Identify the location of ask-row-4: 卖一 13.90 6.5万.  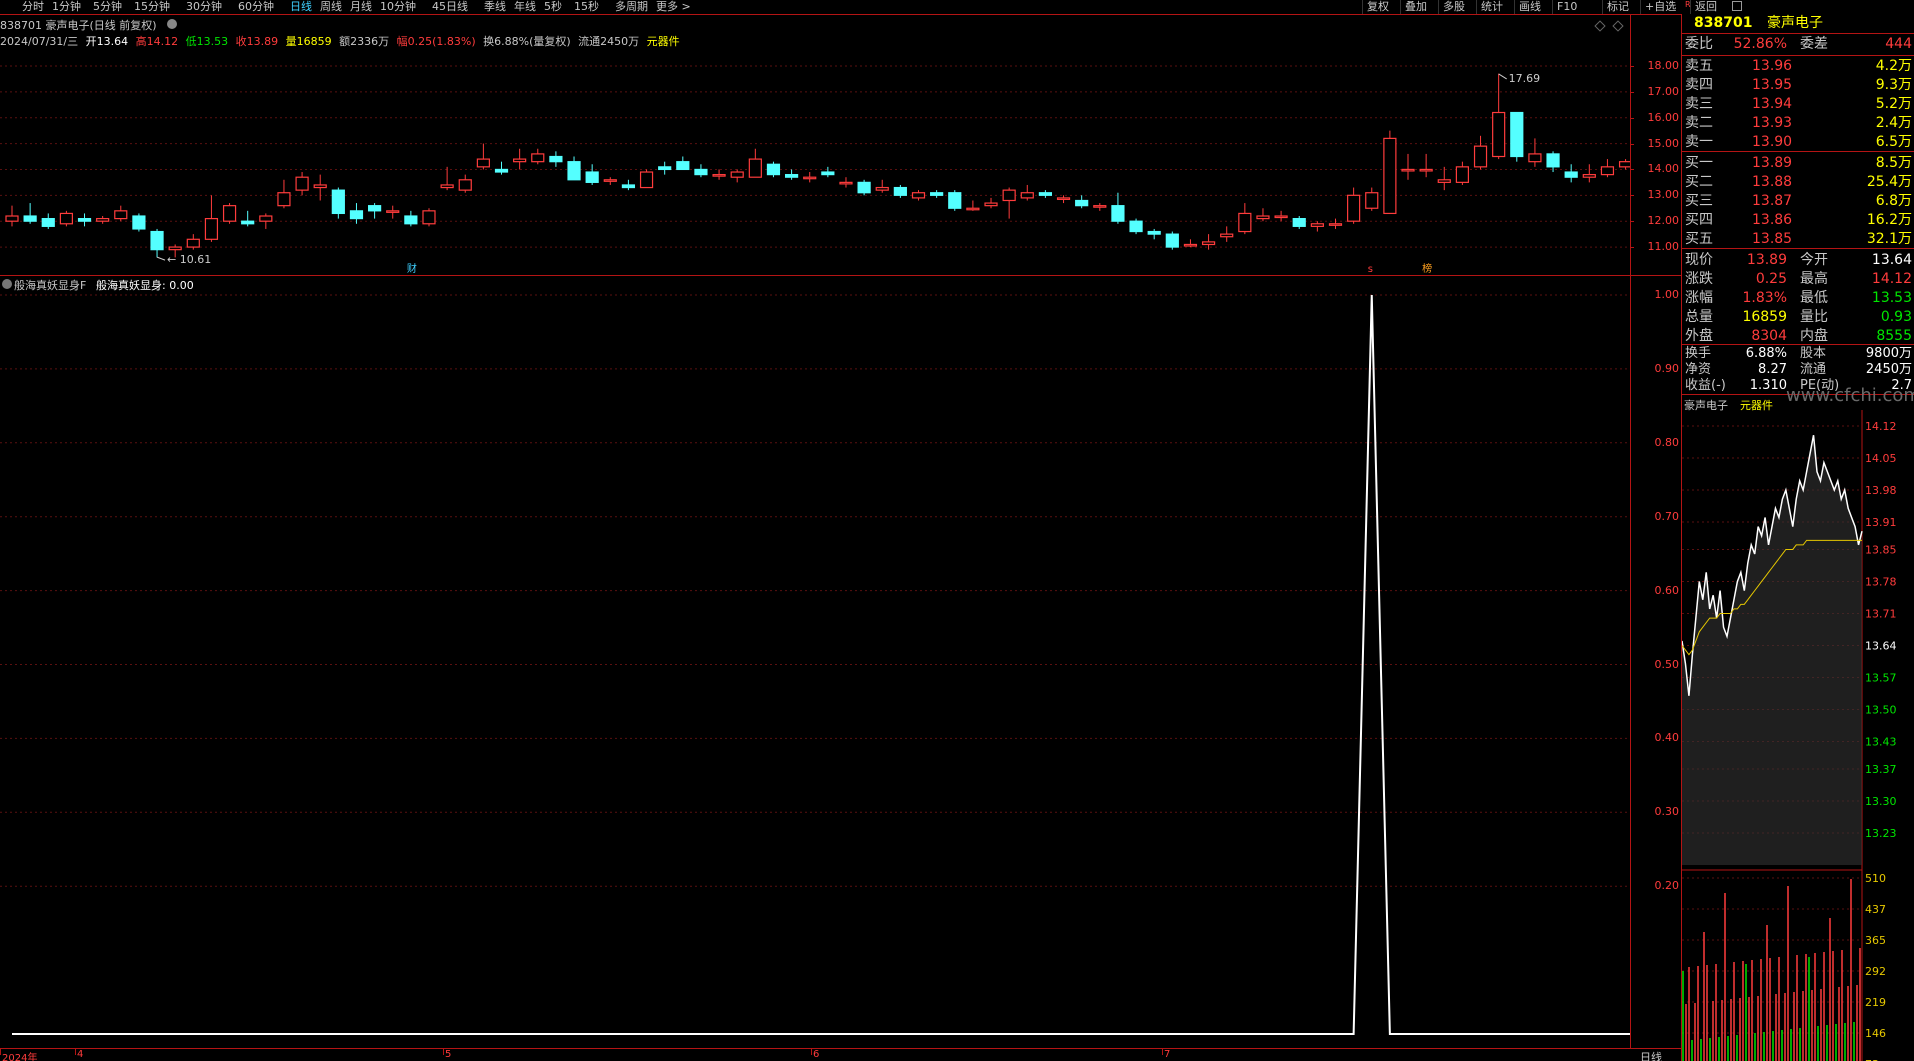
(1798, 142).